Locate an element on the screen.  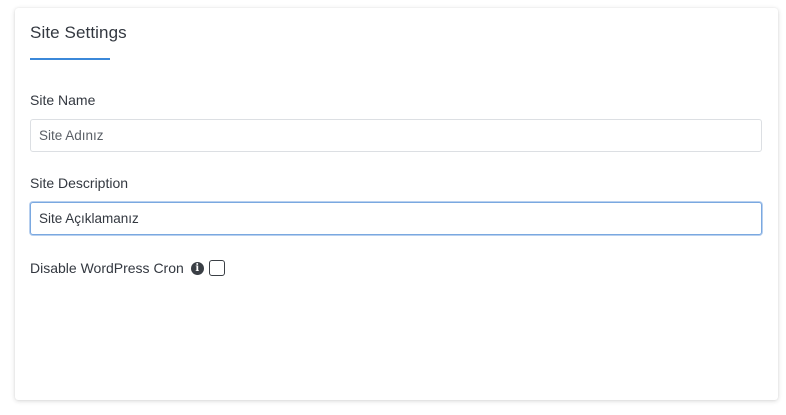
title-underline is located at coordinates (70, 59).